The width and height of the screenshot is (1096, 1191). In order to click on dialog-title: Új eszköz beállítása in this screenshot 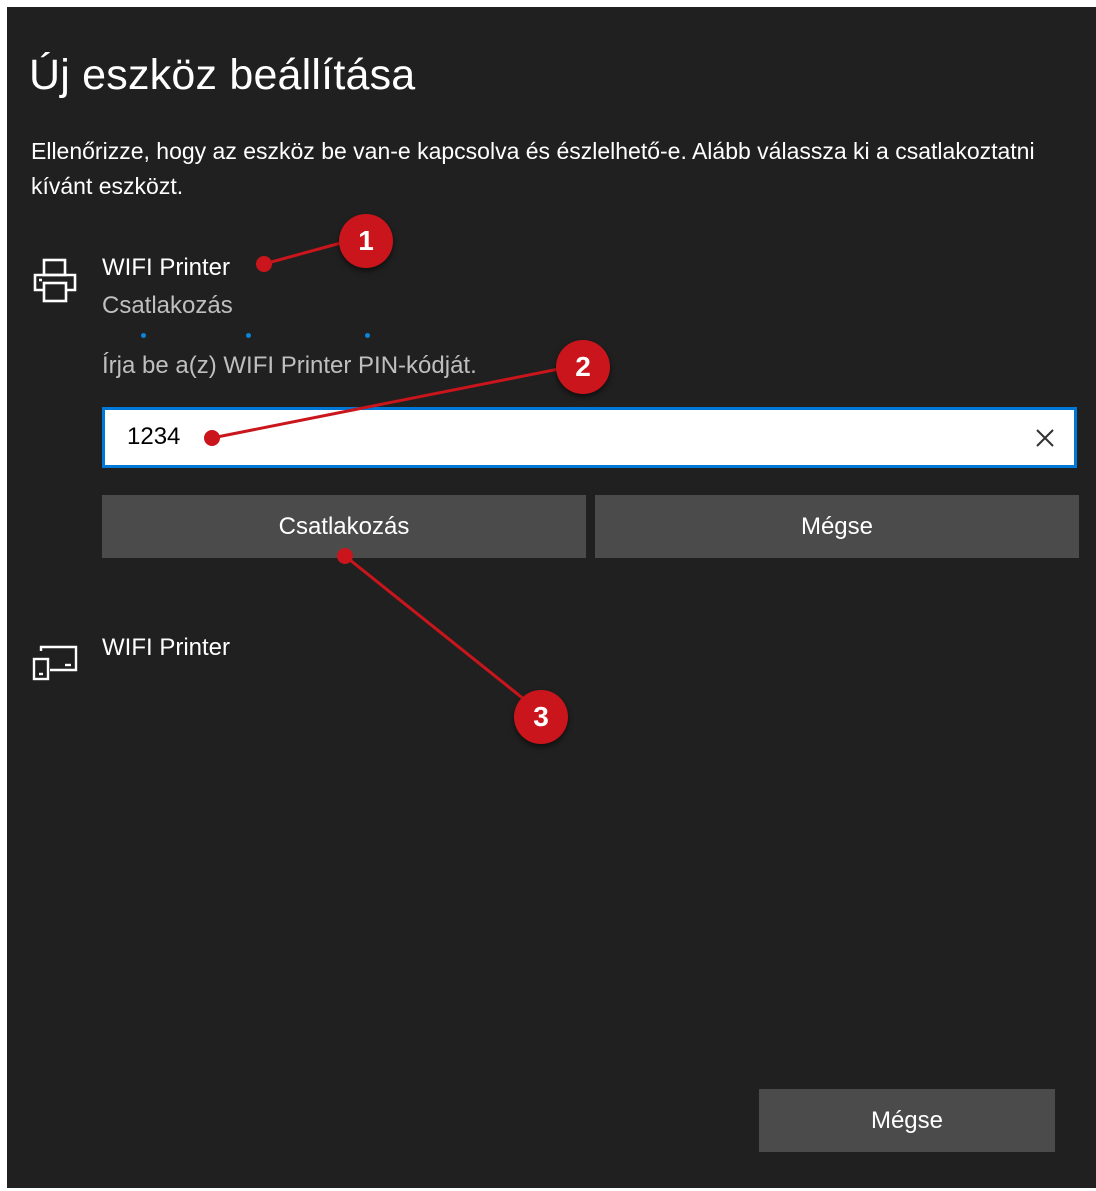, I will do `click(222, 75)`.